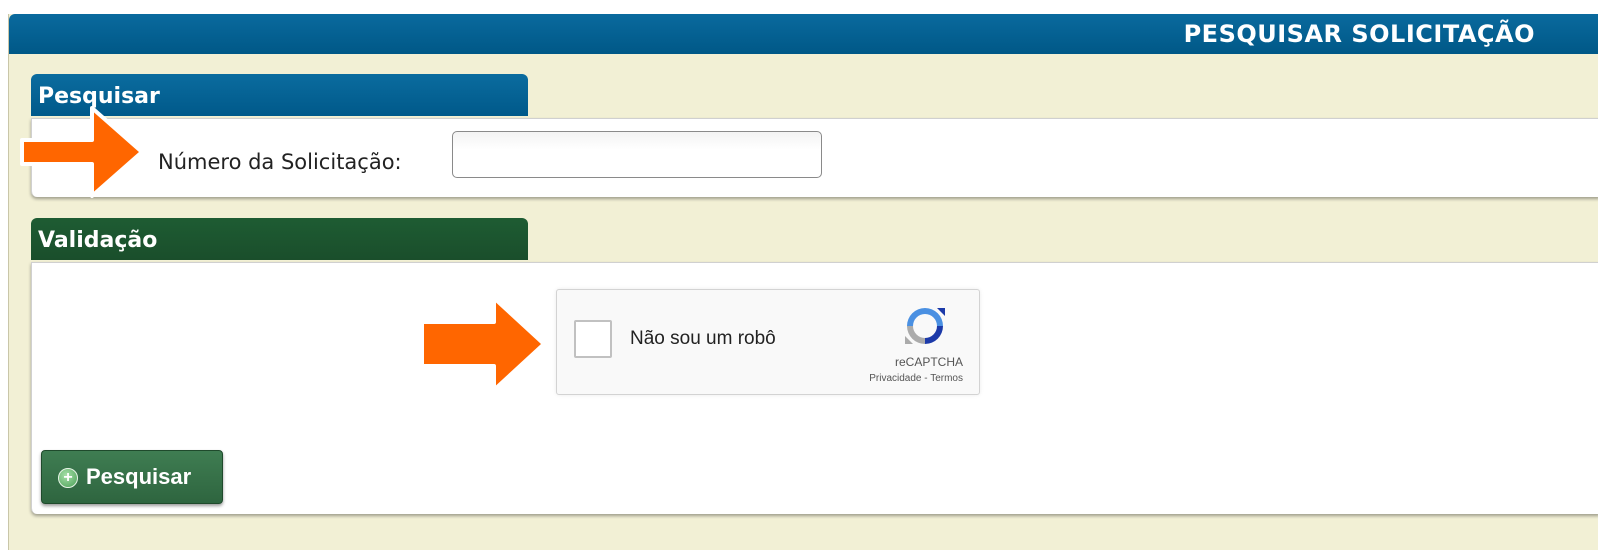  What do you see at coordinates (139, 476) in the screenshot?
I see `search-button-label: Pesquisar` at bounding box center [139, 476].